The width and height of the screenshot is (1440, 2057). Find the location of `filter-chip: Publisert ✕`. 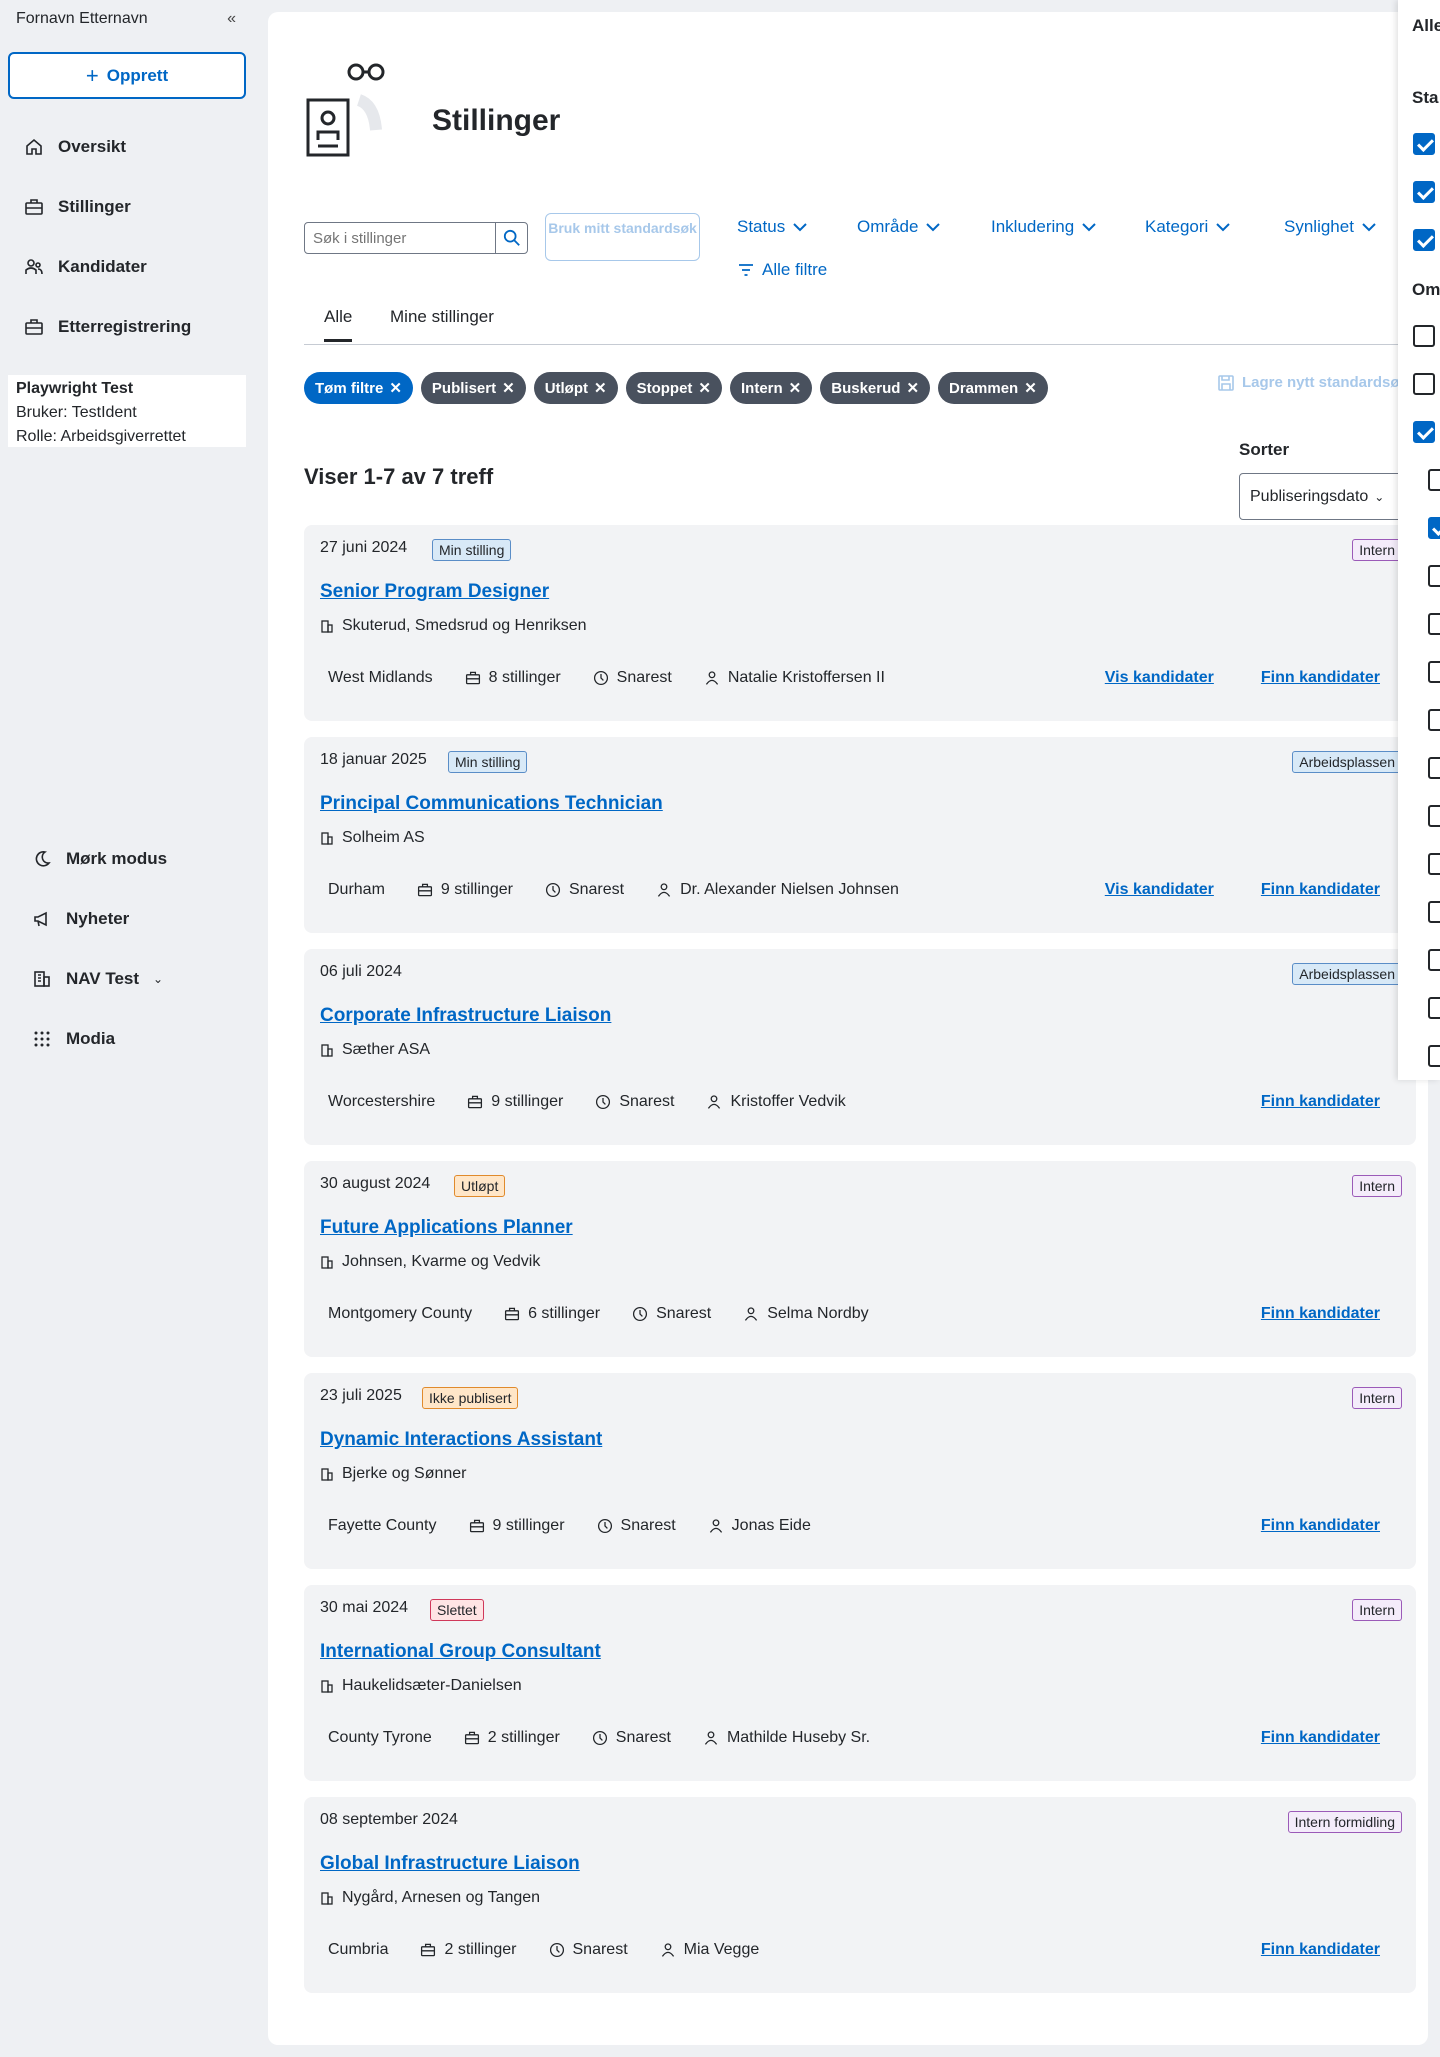

filter-chip: Publisert ✕ is located at coordinates (473, 388).